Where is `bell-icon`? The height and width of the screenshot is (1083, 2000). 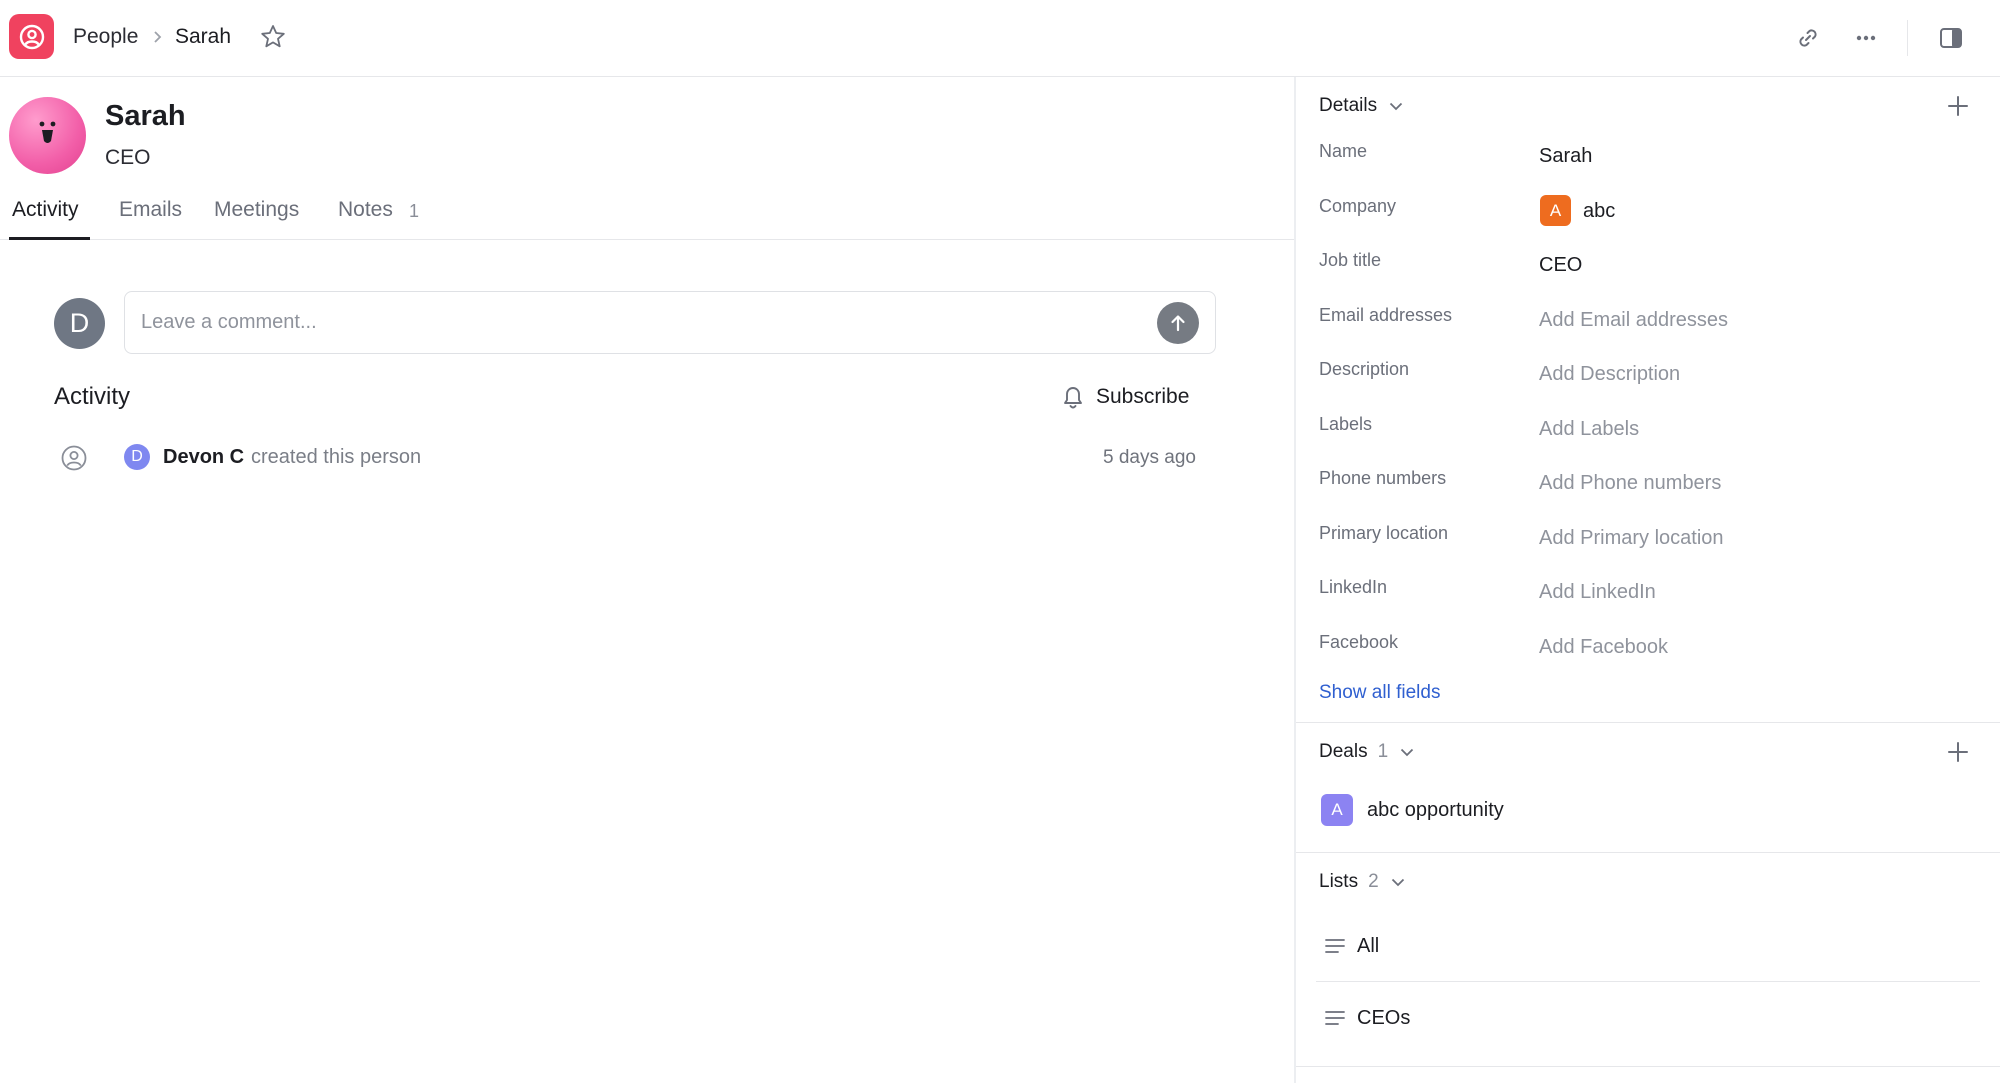 bell-icon is located at coordinates (1073, 398).